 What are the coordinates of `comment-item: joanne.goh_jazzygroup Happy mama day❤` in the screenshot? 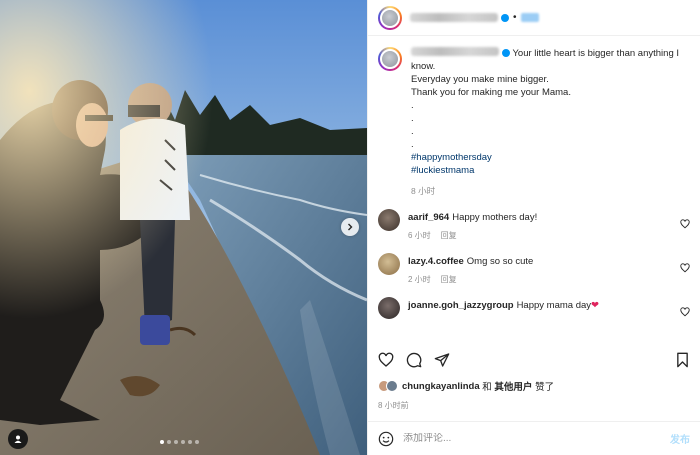 It's located at (534, 308).